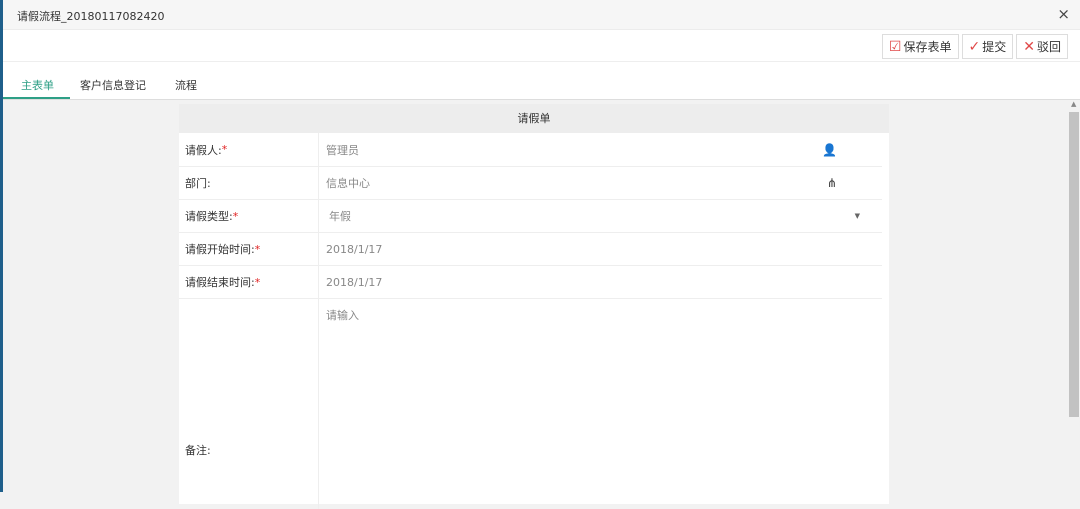 This screenshot has height=509, width=1080. I want to click on window-title: 请假流程_20180117082420, so click(91, 16).